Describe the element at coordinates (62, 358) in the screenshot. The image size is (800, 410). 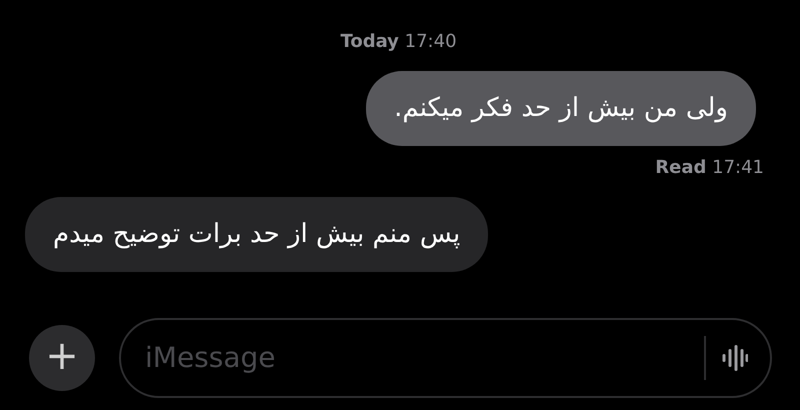
I see `add-button: +` at that location.